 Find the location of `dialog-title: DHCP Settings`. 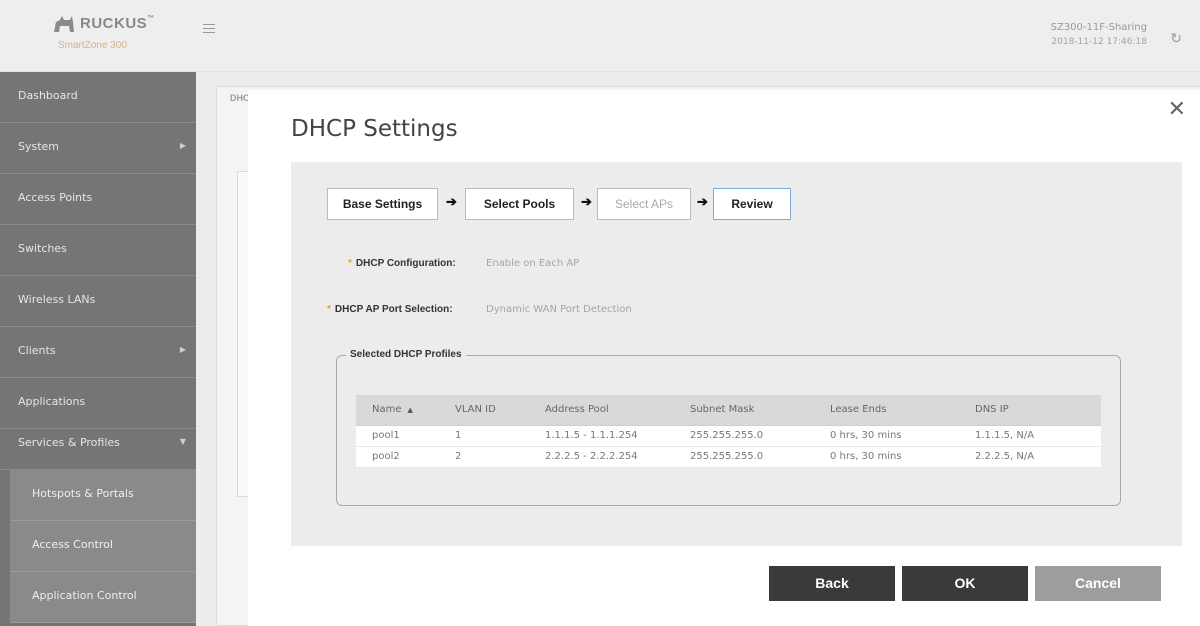

dialog-title: DHCP Settings is located at coordinates (374, 129).